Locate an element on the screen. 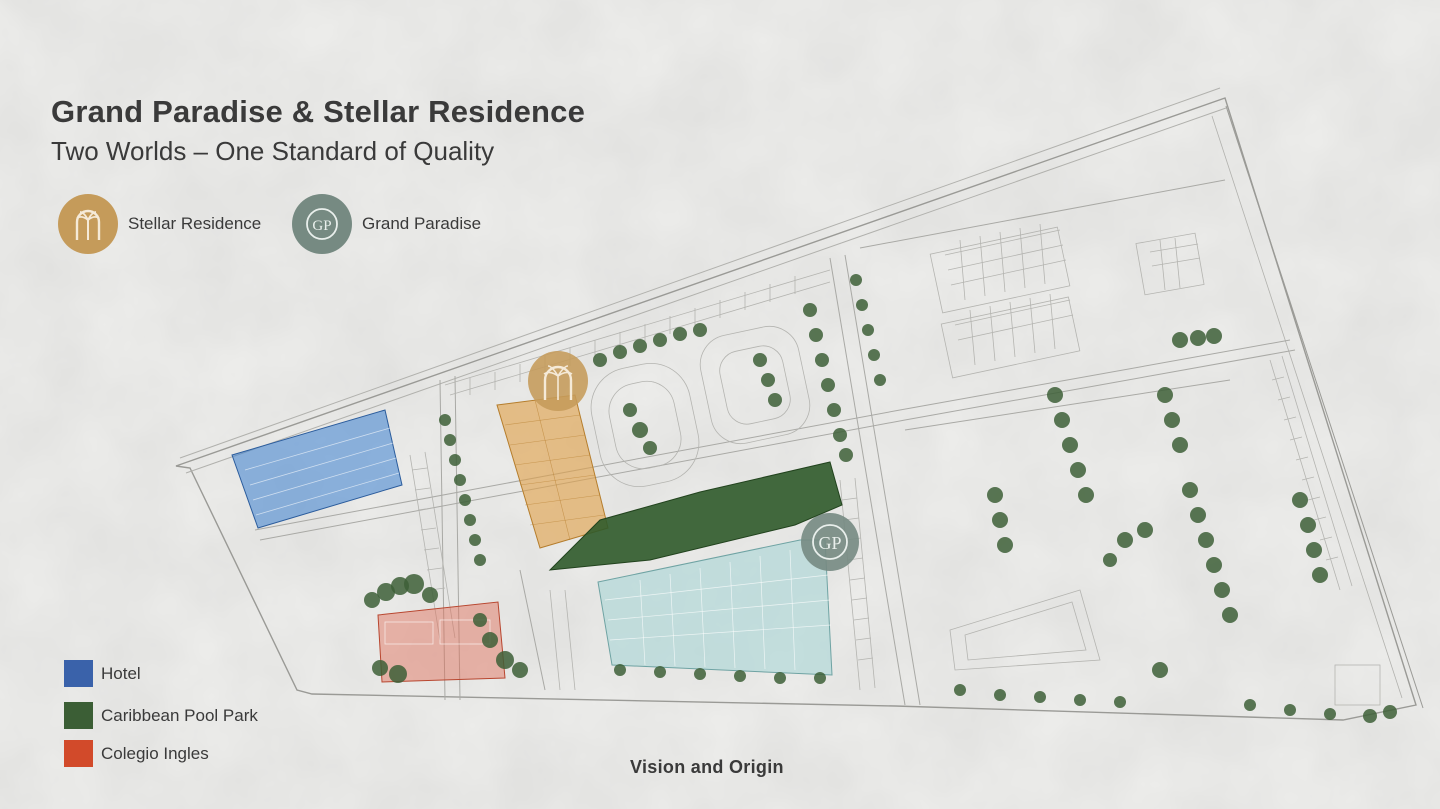  gp-monogram-icon: GP is located at coordinates (322, 224).